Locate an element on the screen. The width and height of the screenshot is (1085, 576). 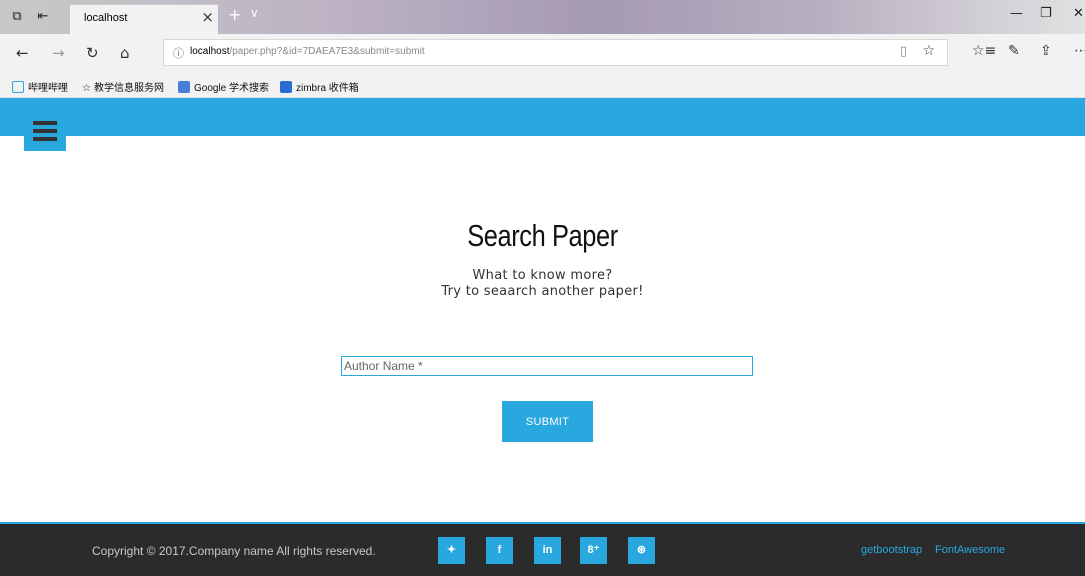
url-path: /paper.php?&id=7DAEA7E3&submit=submit is located at coordinates (327, 51).